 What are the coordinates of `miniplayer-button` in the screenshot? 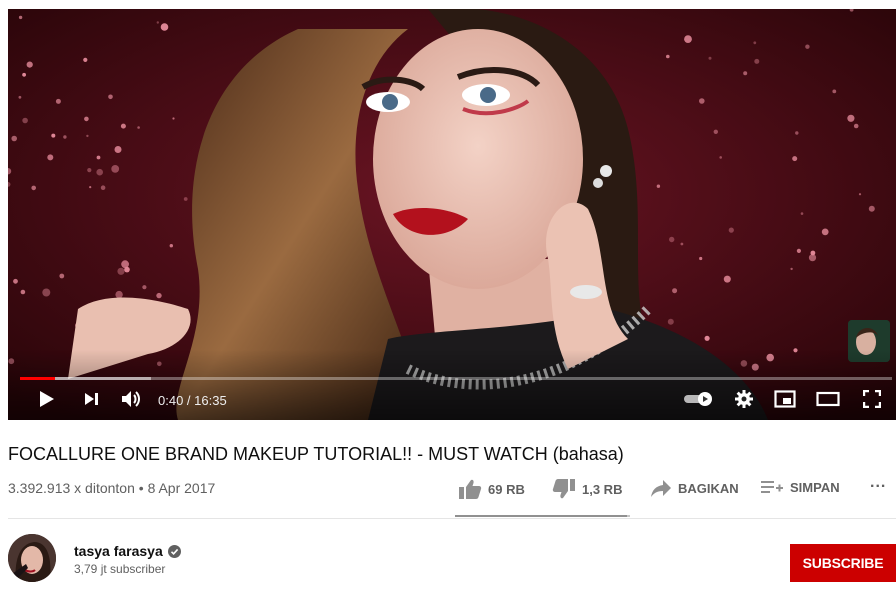 It's located at (785, 399).